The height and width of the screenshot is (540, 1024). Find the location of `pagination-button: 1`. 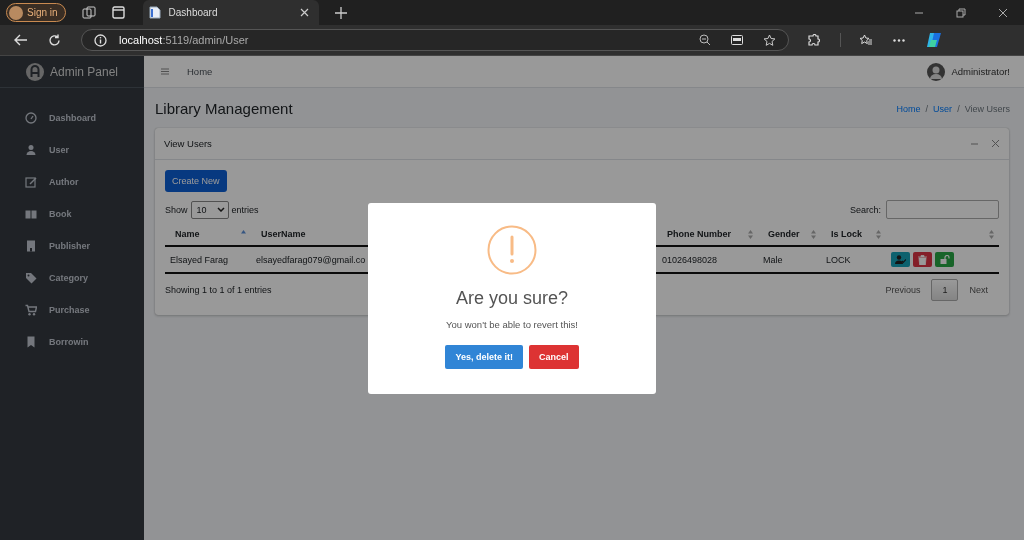

pagination-button: 1 is located at coordinates (945, 290).